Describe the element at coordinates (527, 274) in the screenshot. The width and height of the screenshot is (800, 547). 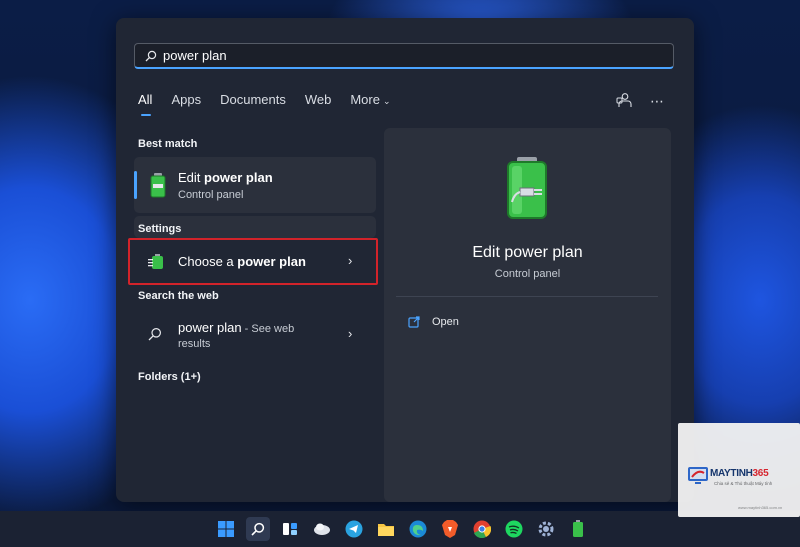
I see `detail-subtitle: Control panel` at that location.